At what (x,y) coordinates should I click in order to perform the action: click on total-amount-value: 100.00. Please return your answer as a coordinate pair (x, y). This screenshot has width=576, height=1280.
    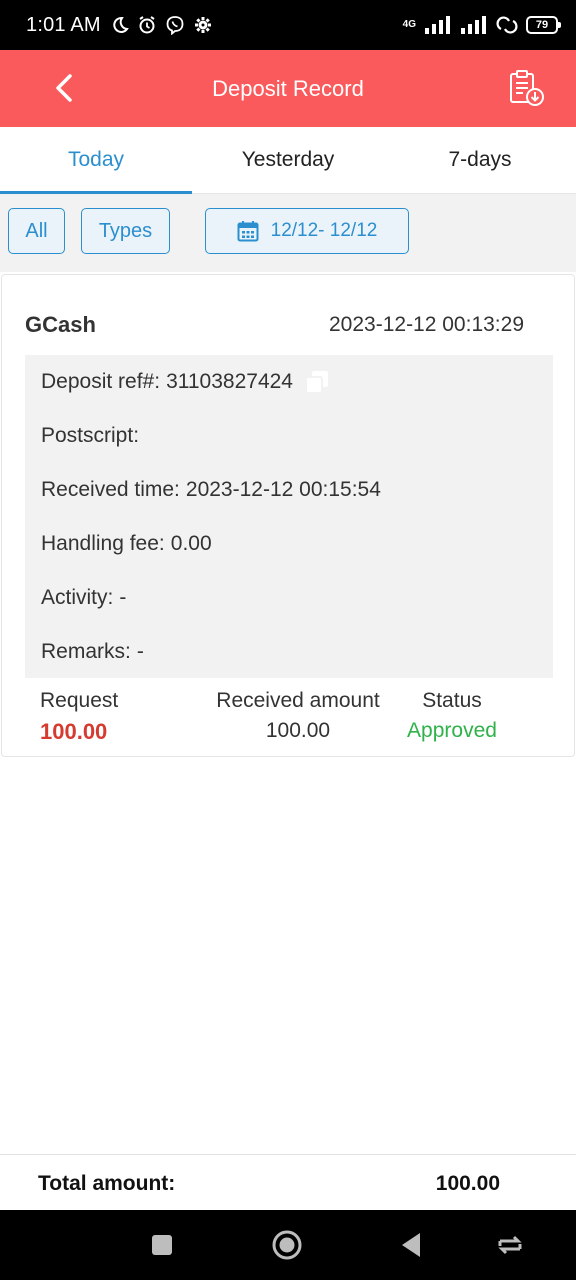
    Looking at the image, I should click on (467, 1183).